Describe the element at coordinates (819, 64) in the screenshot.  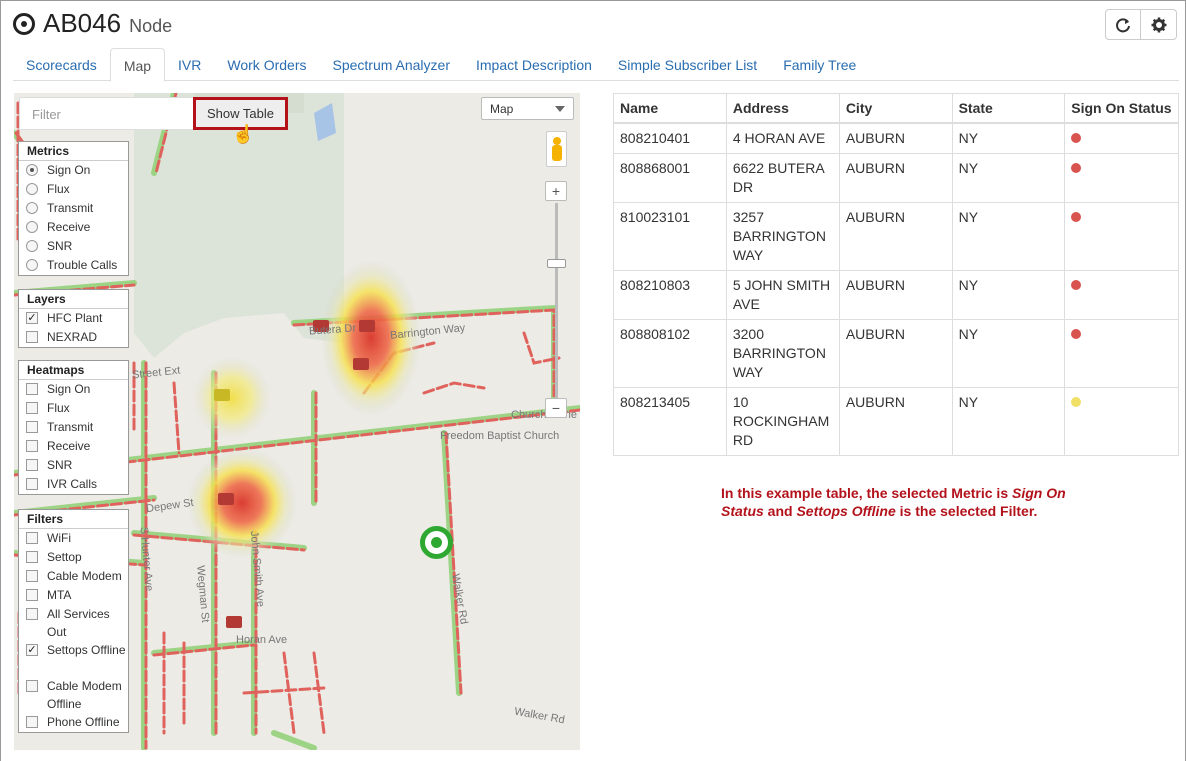
I see `tab-family-tree: Family Tree` at that location.